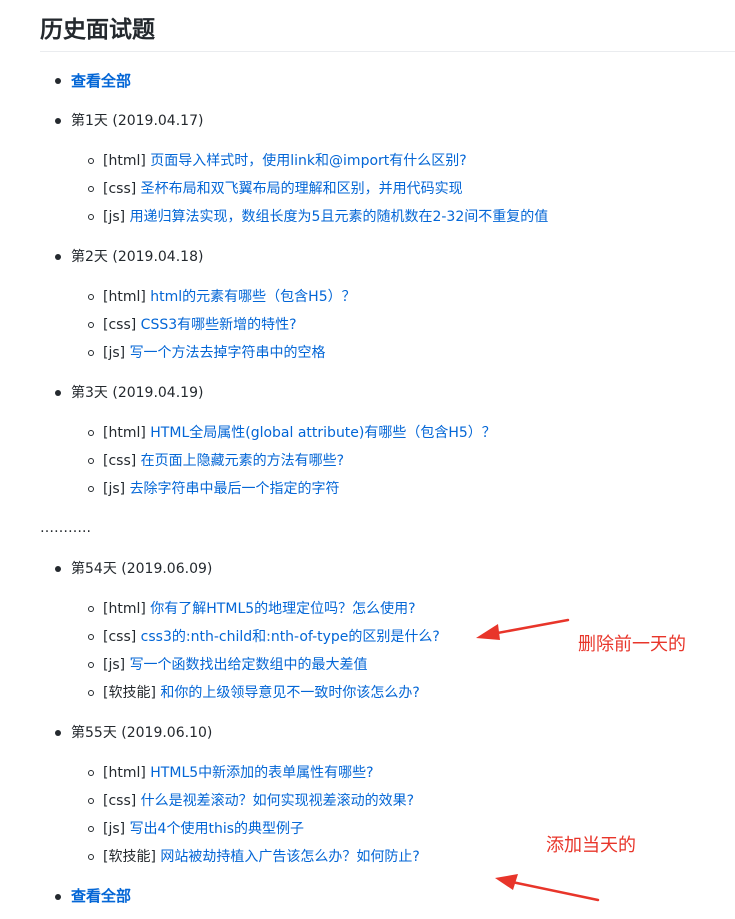  What do you see at coordinates (65, 528) in the screenshot?
I see `ellipsis-text: ………..` at bounding box center [65, 528].